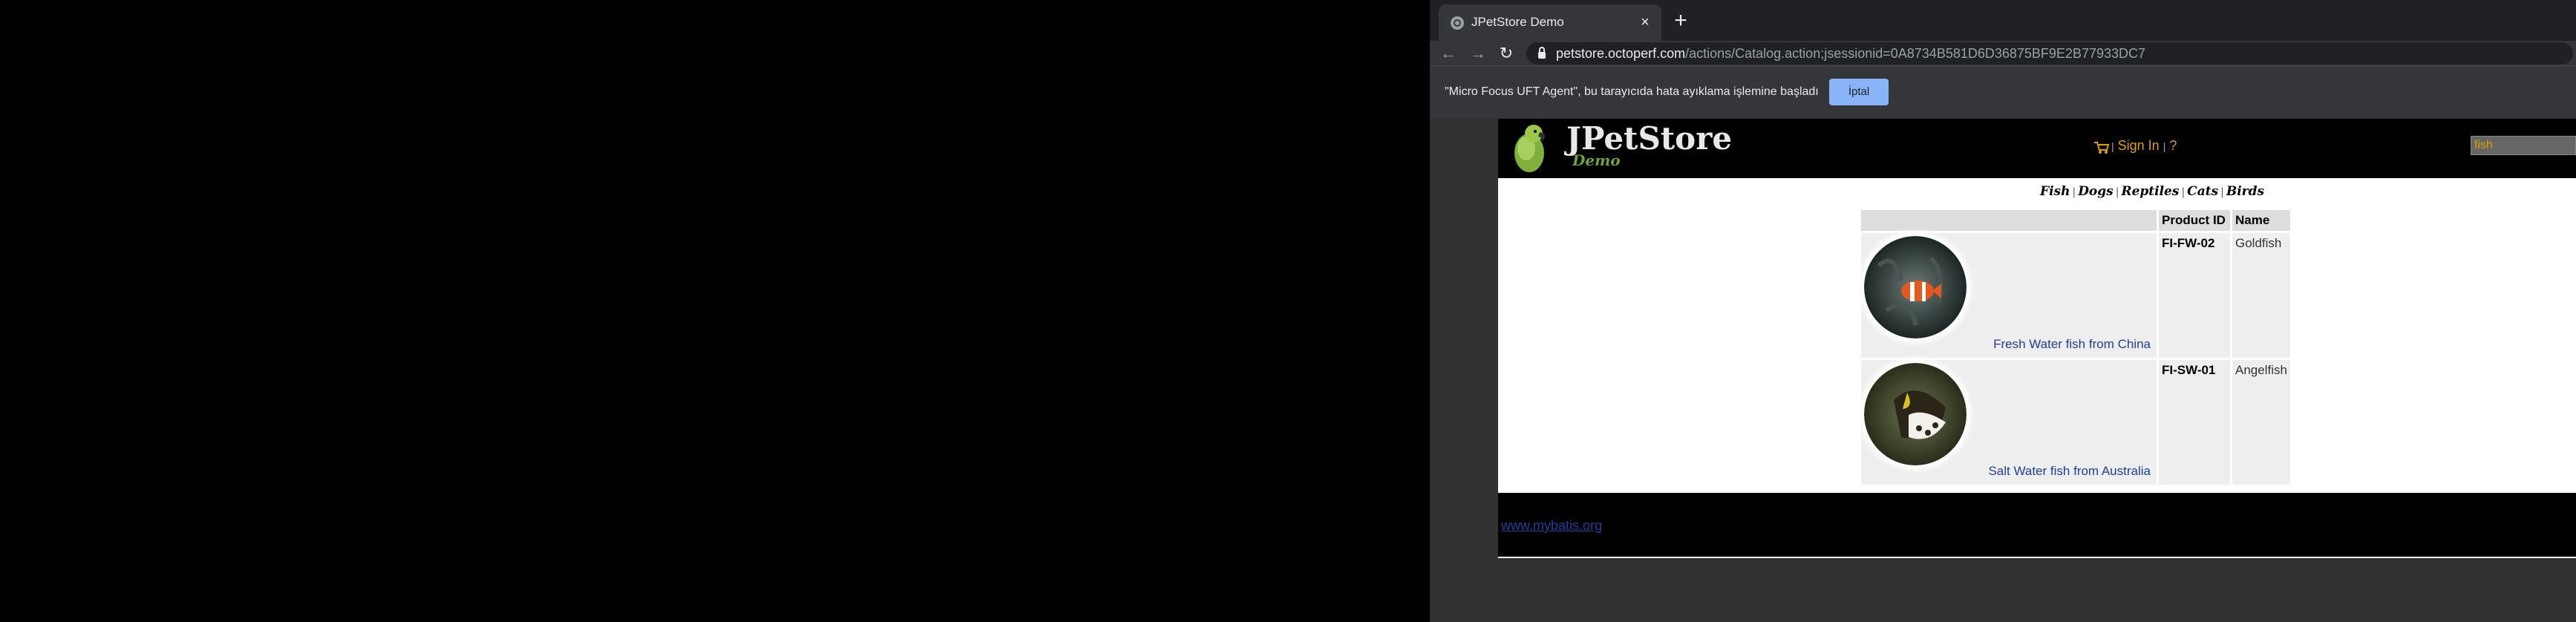 This screenshot has width=2576, height=622. I want to click on product-description-link: Salt Water fish from Australia, so click(2069, 471).